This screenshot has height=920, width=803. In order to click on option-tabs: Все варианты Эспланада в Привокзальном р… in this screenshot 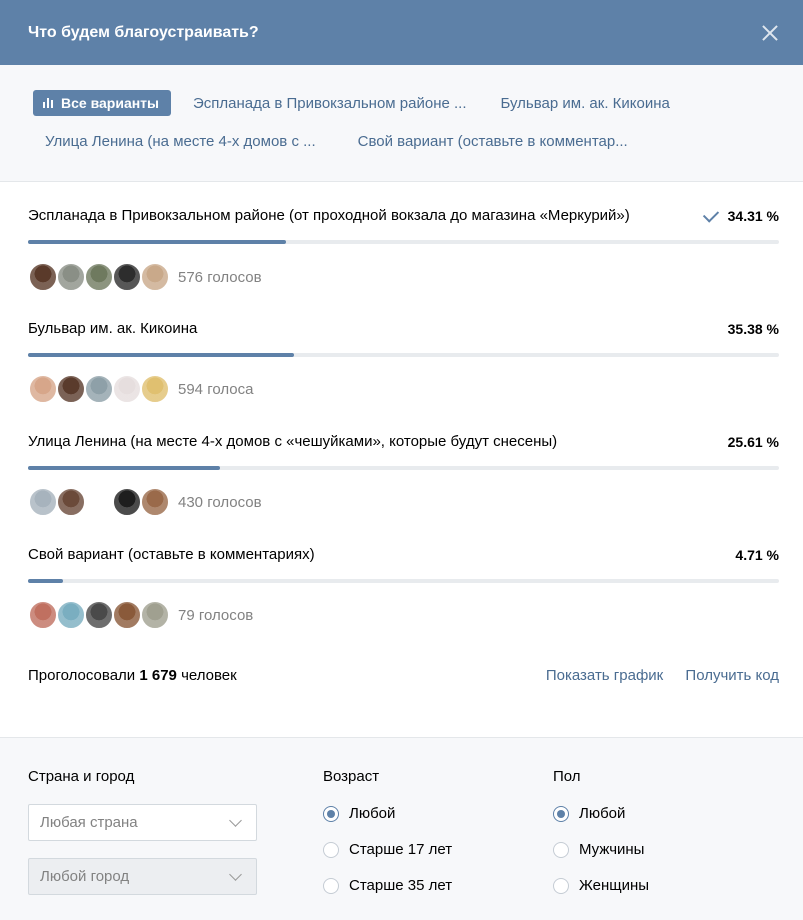, I will do `click(401, 123)`.